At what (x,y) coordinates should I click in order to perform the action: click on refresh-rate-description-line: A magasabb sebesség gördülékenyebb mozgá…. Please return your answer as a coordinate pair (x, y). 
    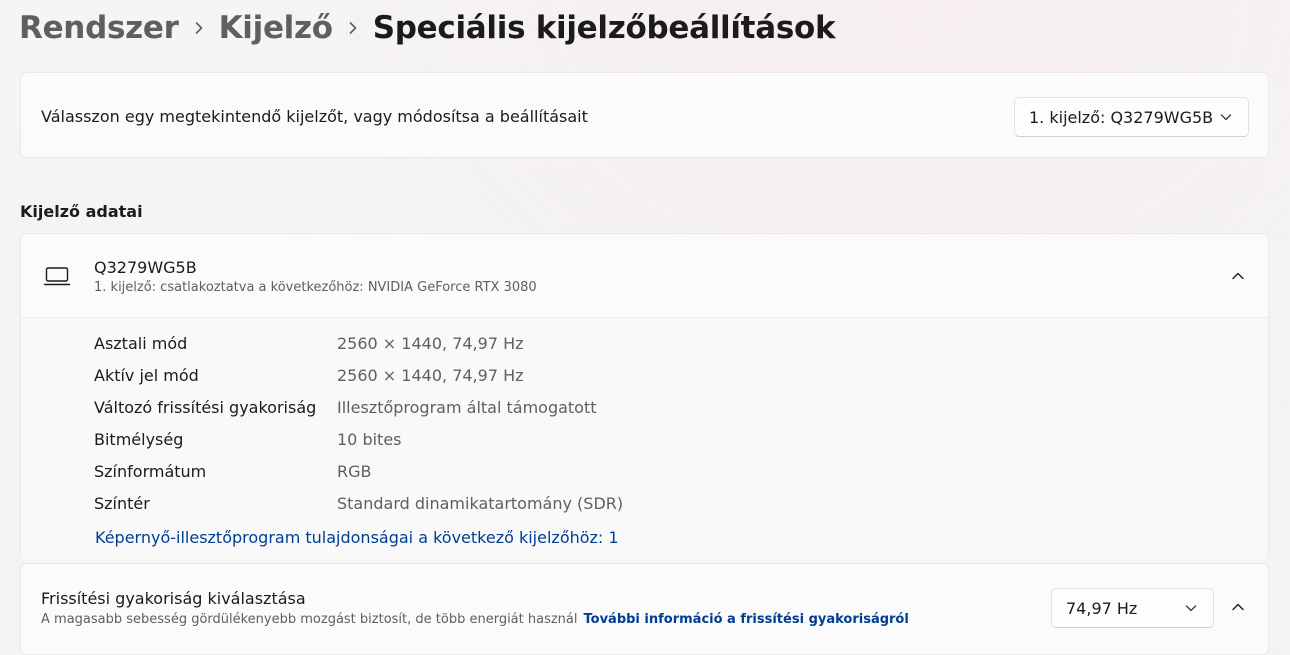
    Looking at the image, I should click on (475, 619).